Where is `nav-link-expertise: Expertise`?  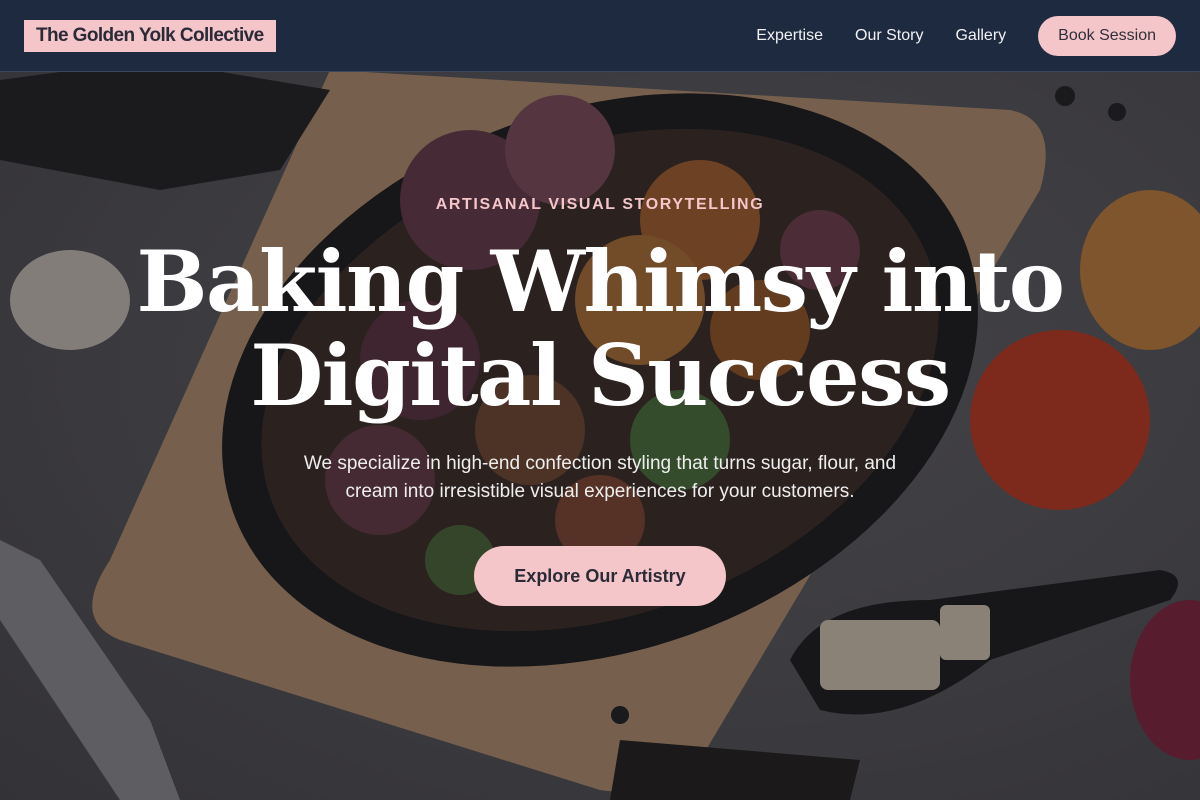 nav-link-expertise: Expertise is located at coordinates (789, 36).